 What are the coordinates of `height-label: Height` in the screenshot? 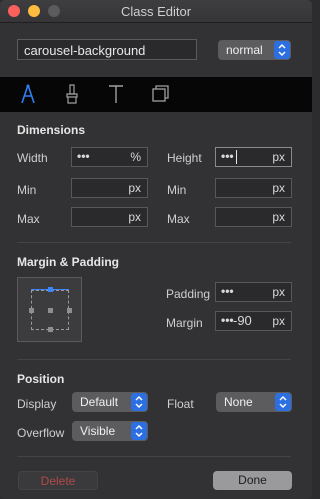 It's located at (184, 158).